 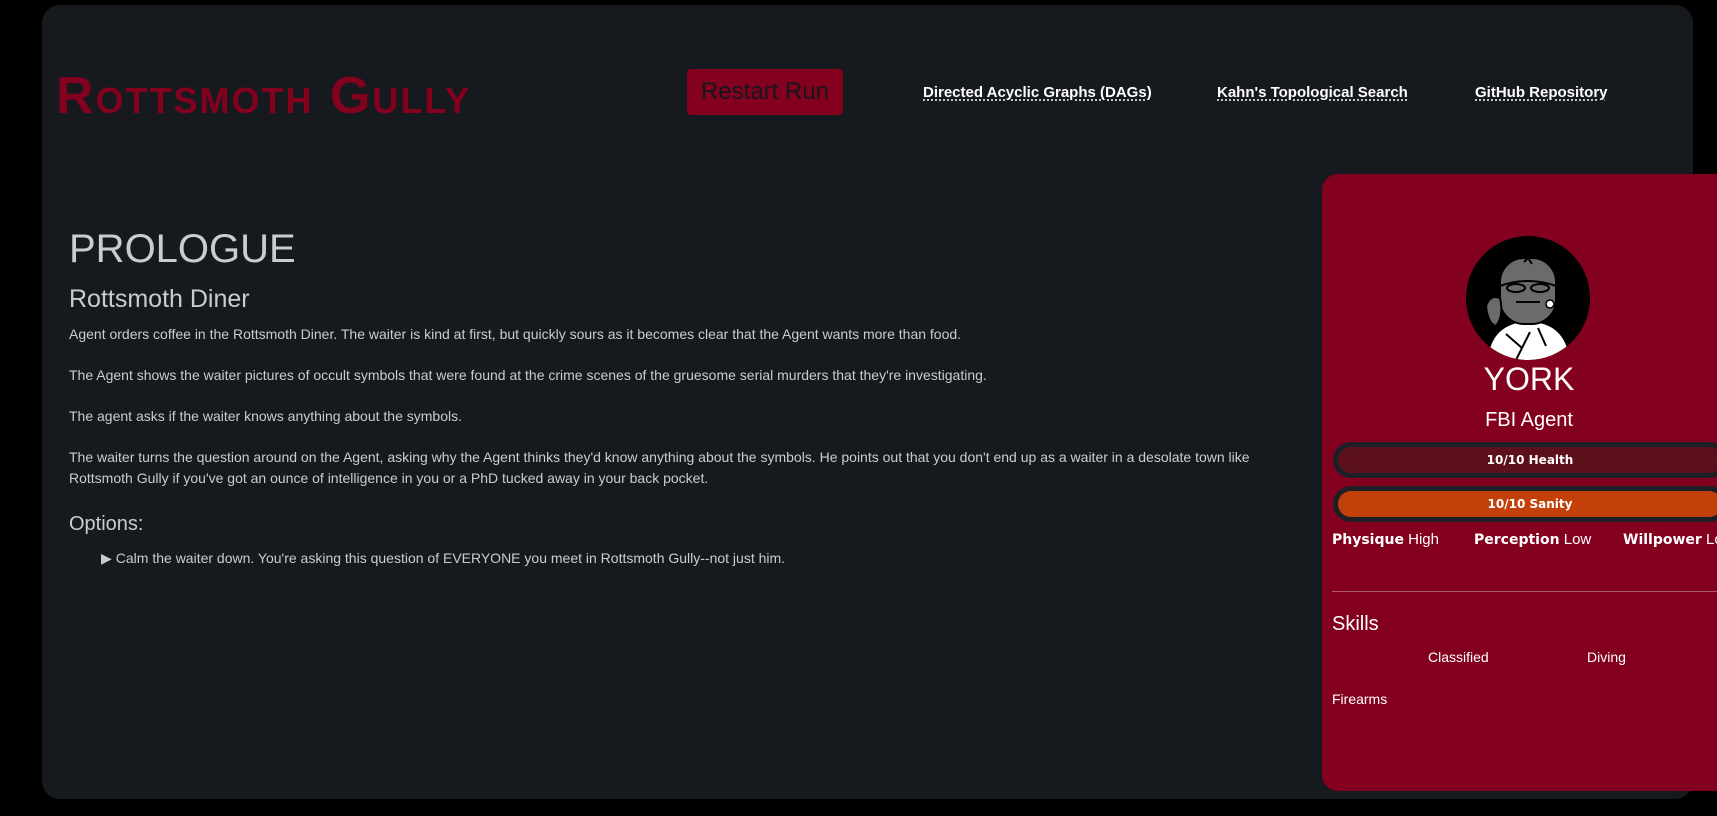 I want to click on nav-link-kahns-search: Kahn's Topological Search, so click(x=1312, y=92).